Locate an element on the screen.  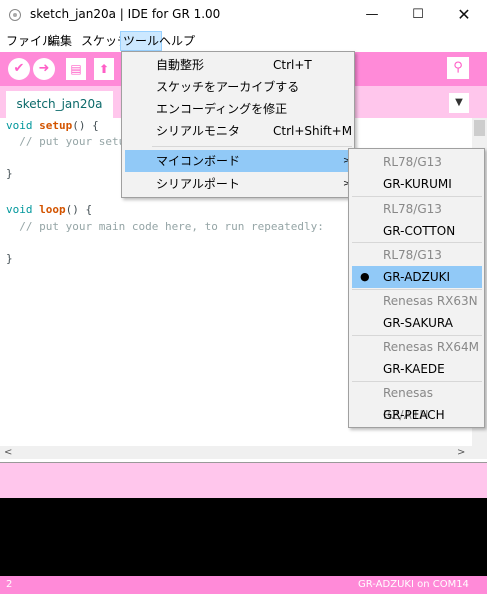
menu-item-serial-port: シリアルポート > is located at coordinates (238, 184).